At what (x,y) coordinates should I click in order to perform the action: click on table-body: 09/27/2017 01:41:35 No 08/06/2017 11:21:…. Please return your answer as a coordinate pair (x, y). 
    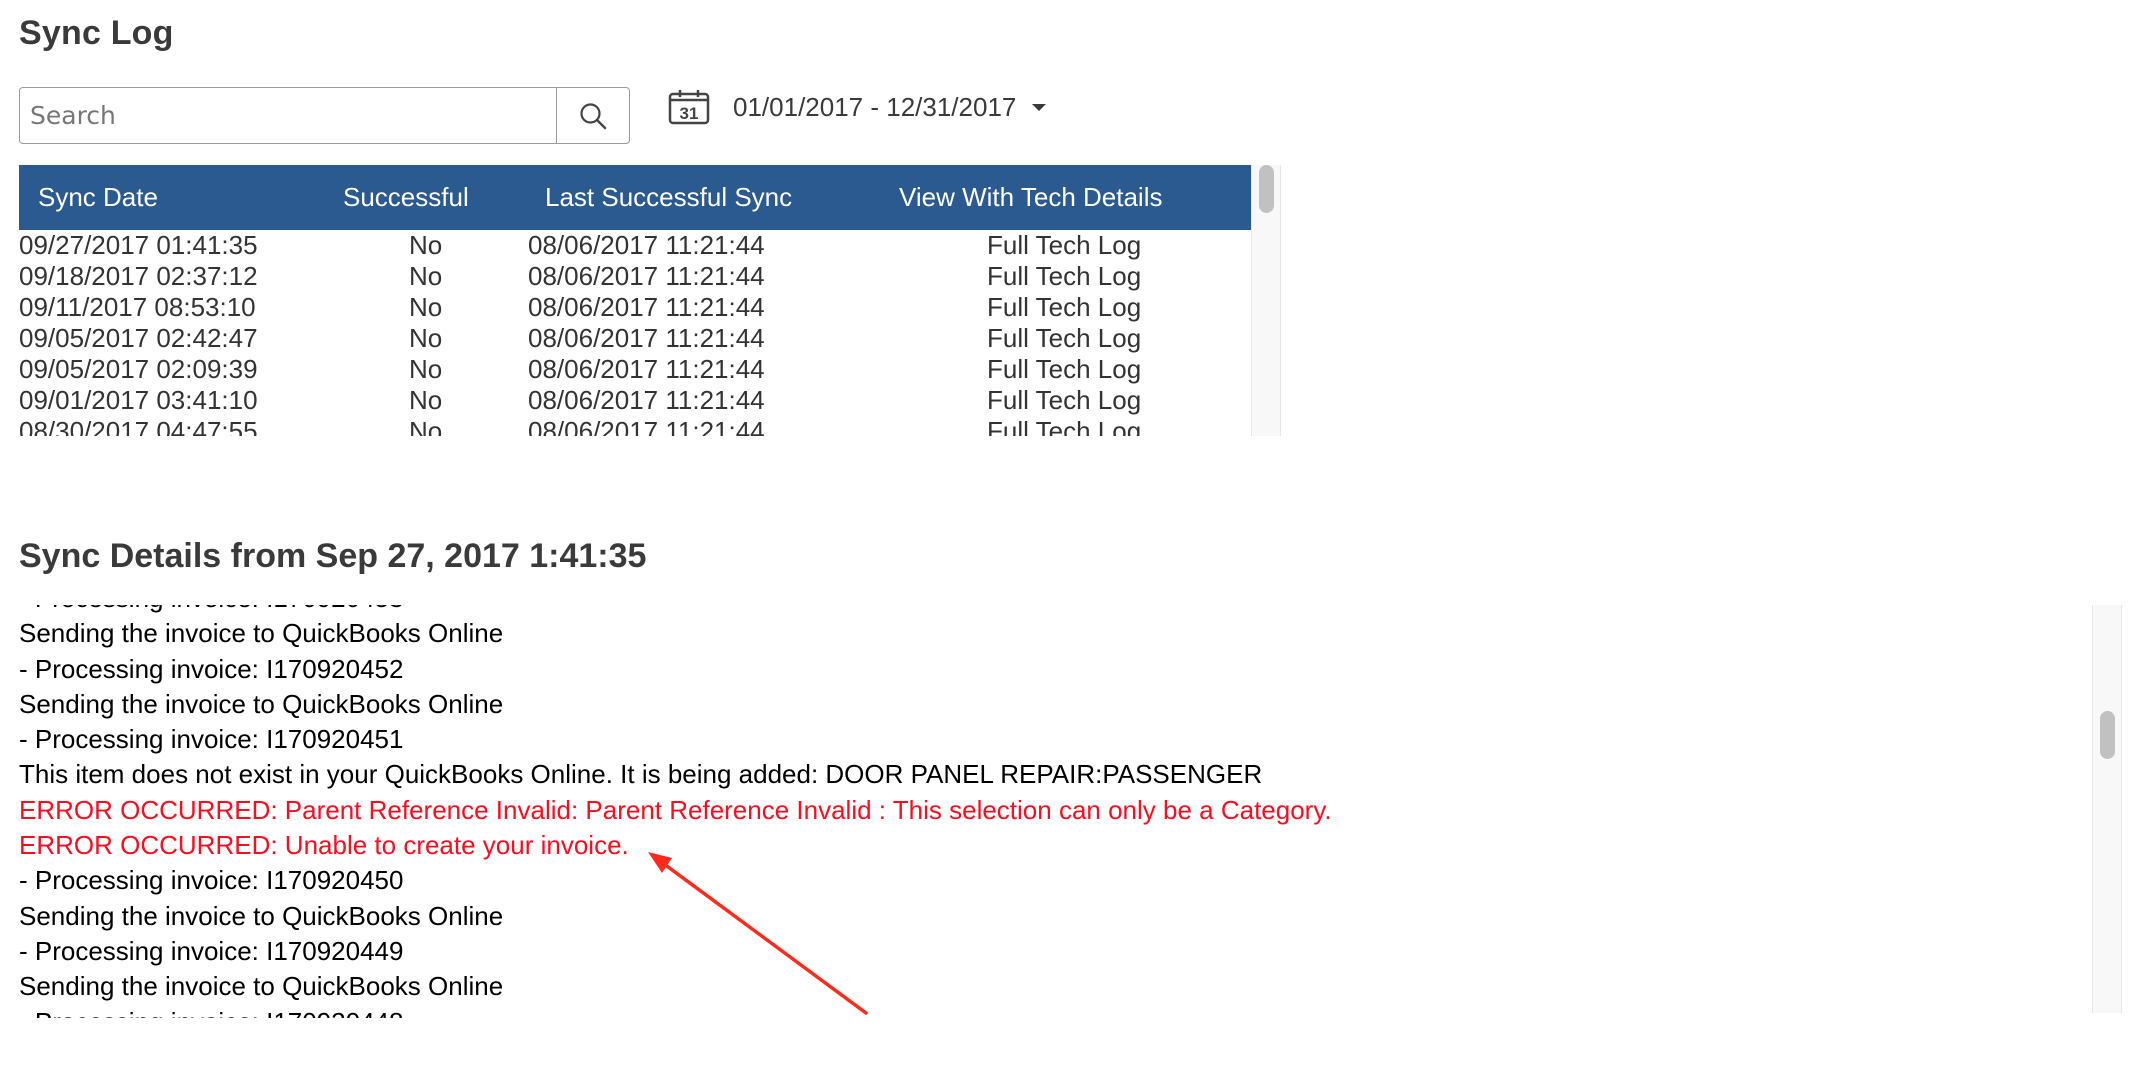
    Looking at the image, I should click on (635, 333).